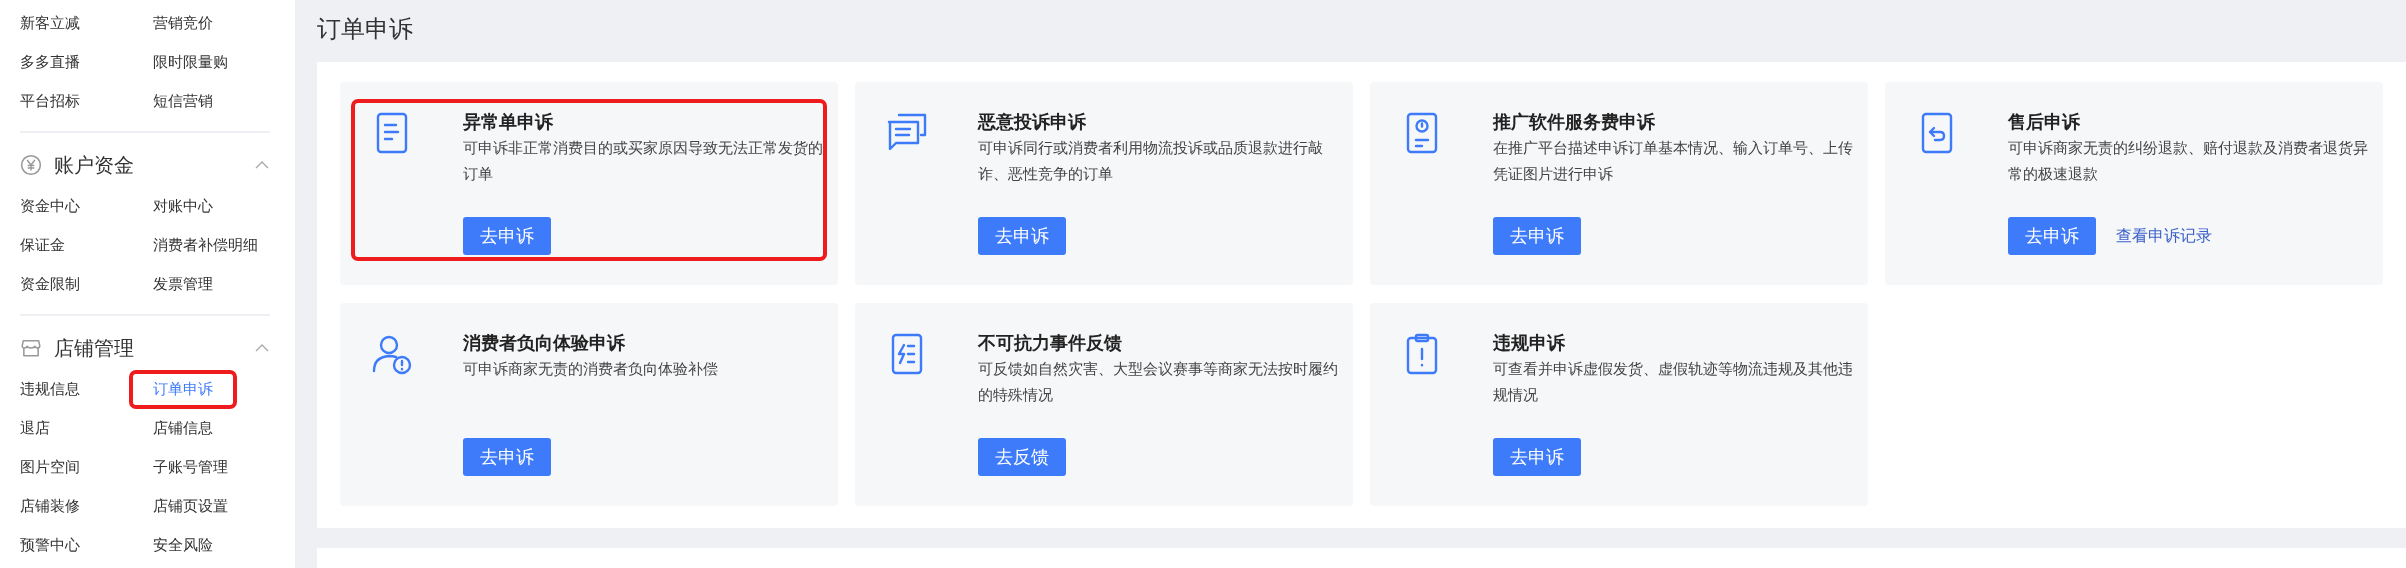 The width and height of the screenshot is (2406, 568). What do you see at coordinates (183, 206) in the screenshot?
I see `sidebar-item: 对账中心` at bounding box center [183, 206].